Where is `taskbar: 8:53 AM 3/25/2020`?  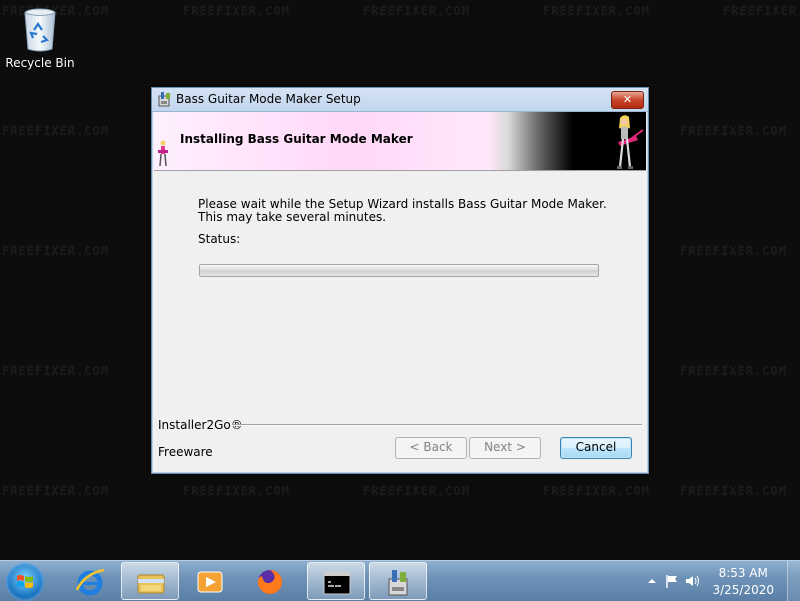
taskbar: 8:53 AM 3/25/2020 is located at coordinates (400, 580).